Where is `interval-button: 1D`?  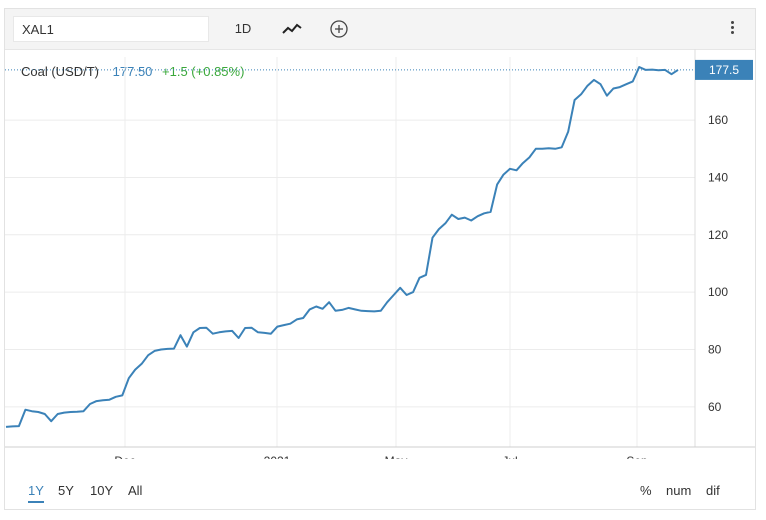
interval-button: 1D is located at coordinates (243, 29).